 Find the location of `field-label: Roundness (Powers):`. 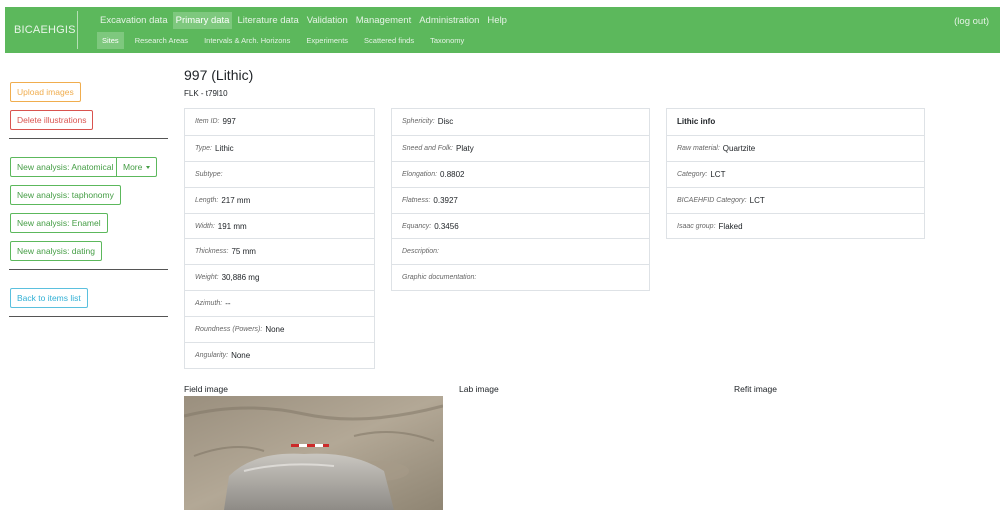

field-label: Roundness (Powers): is located at coordinates (229, 330).